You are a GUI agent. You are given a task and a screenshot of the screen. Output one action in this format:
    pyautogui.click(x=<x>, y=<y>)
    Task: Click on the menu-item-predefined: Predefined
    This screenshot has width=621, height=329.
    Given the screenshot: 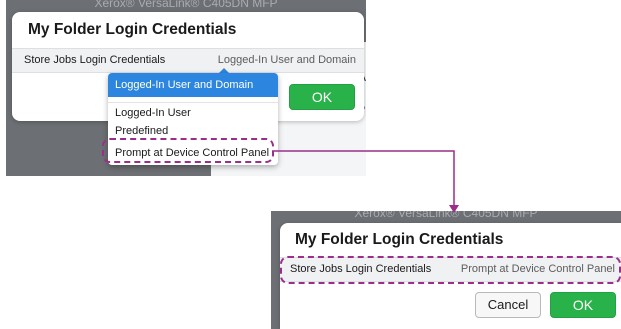 What is the action you would take?
    pyautogui.click(x=193, y=131)
    